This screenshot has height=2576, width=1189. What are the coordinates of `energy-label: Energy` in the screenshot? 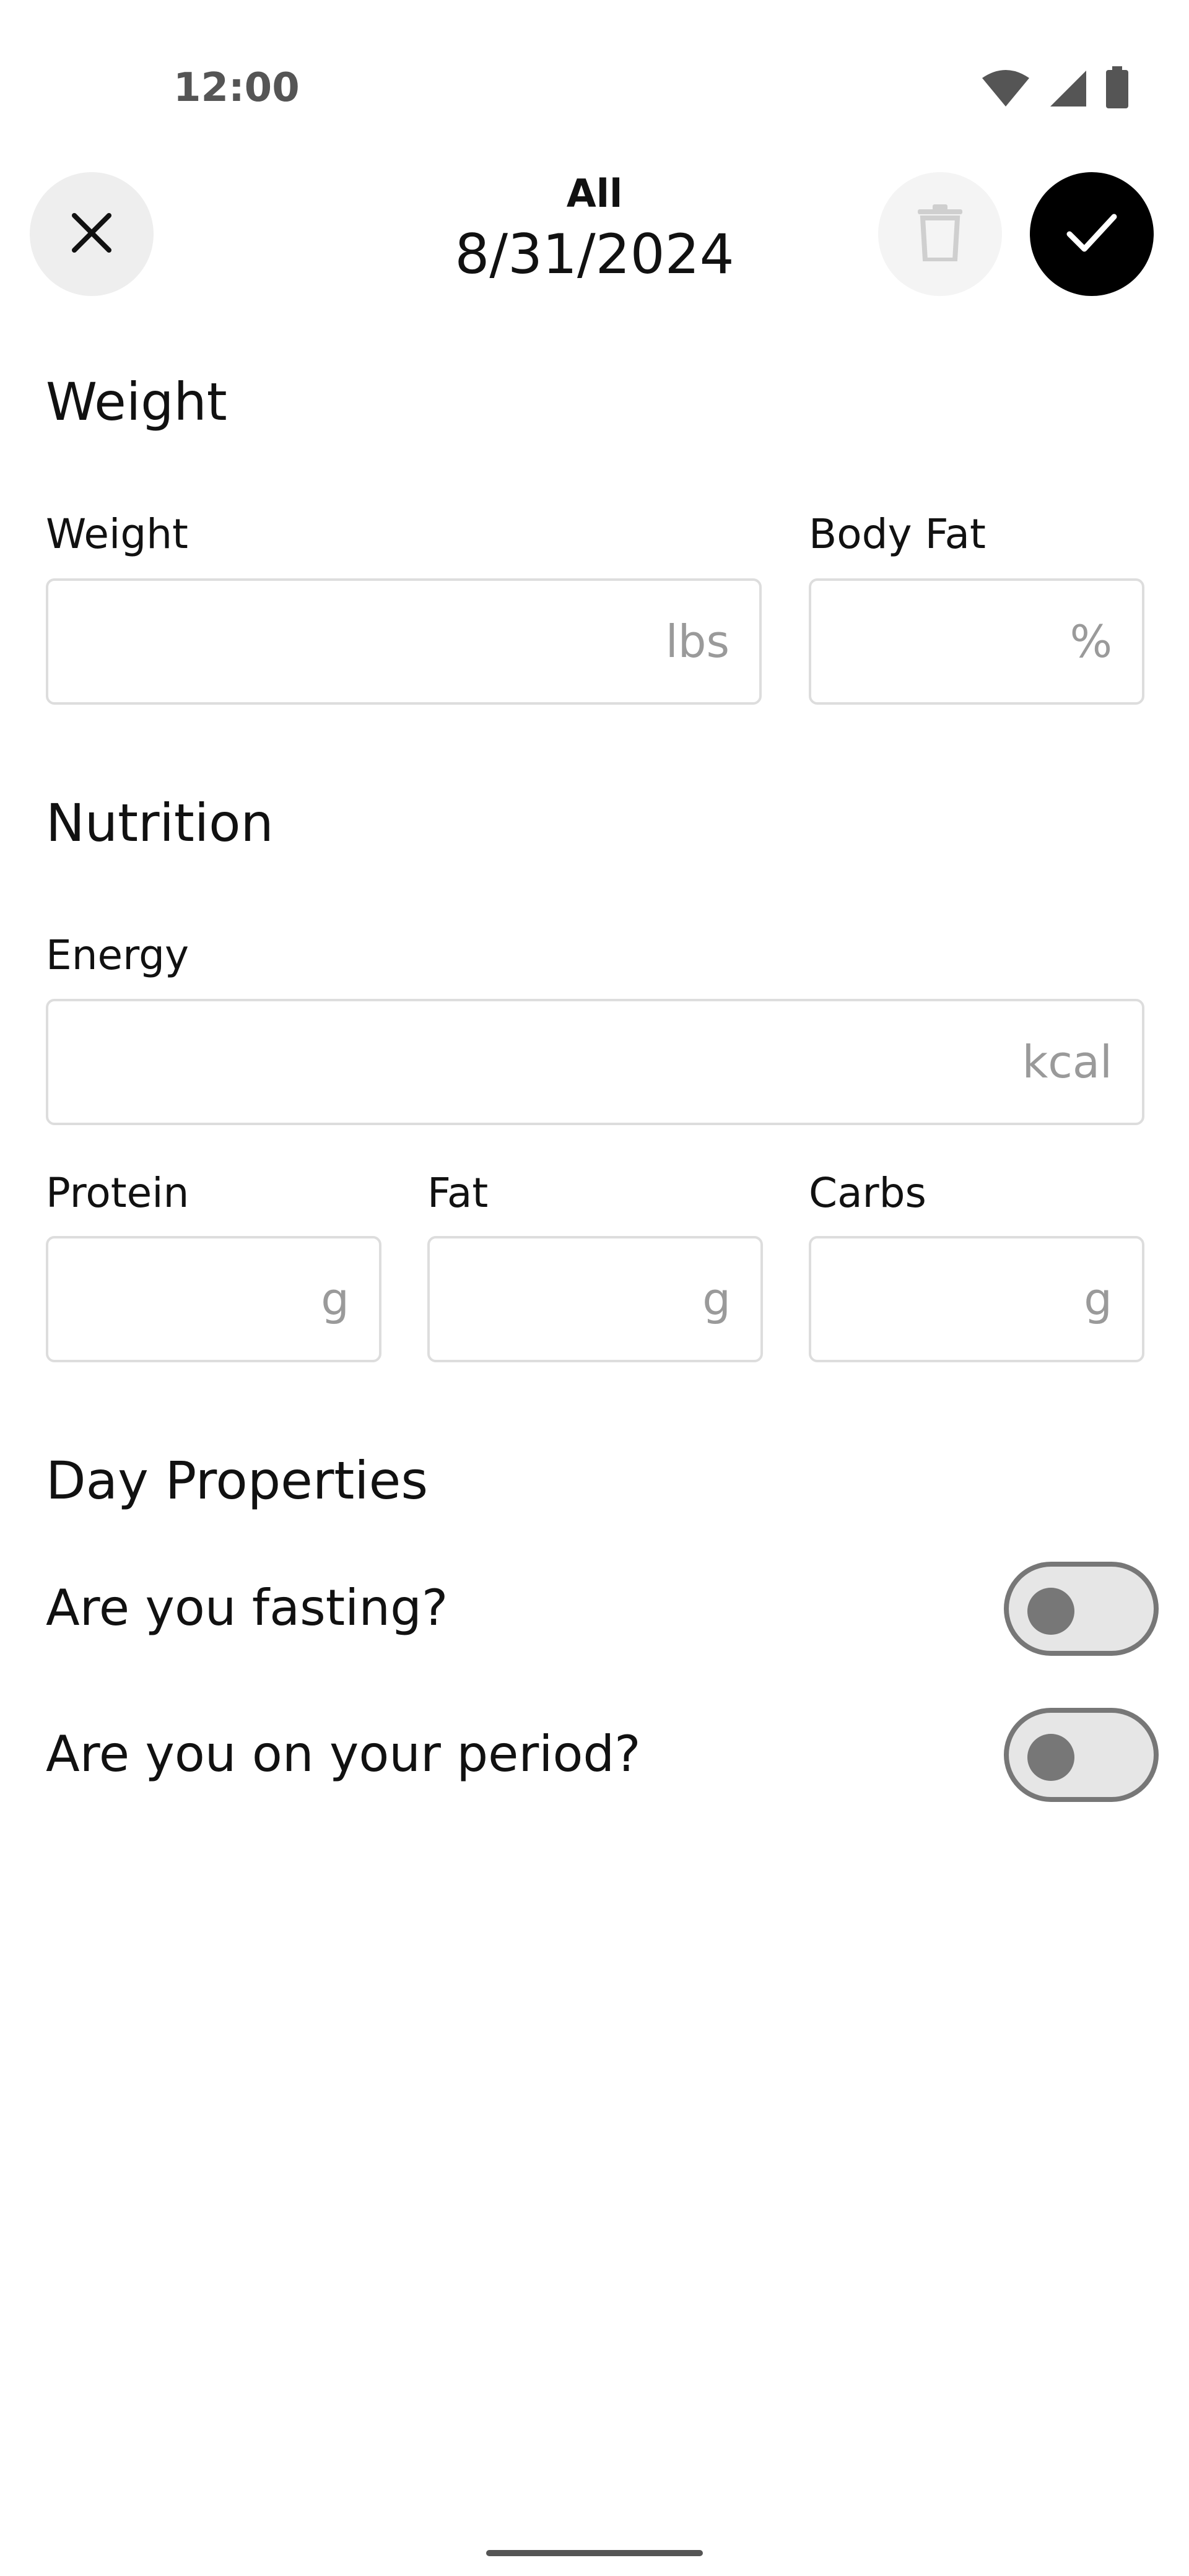 It's located at (117, 955).